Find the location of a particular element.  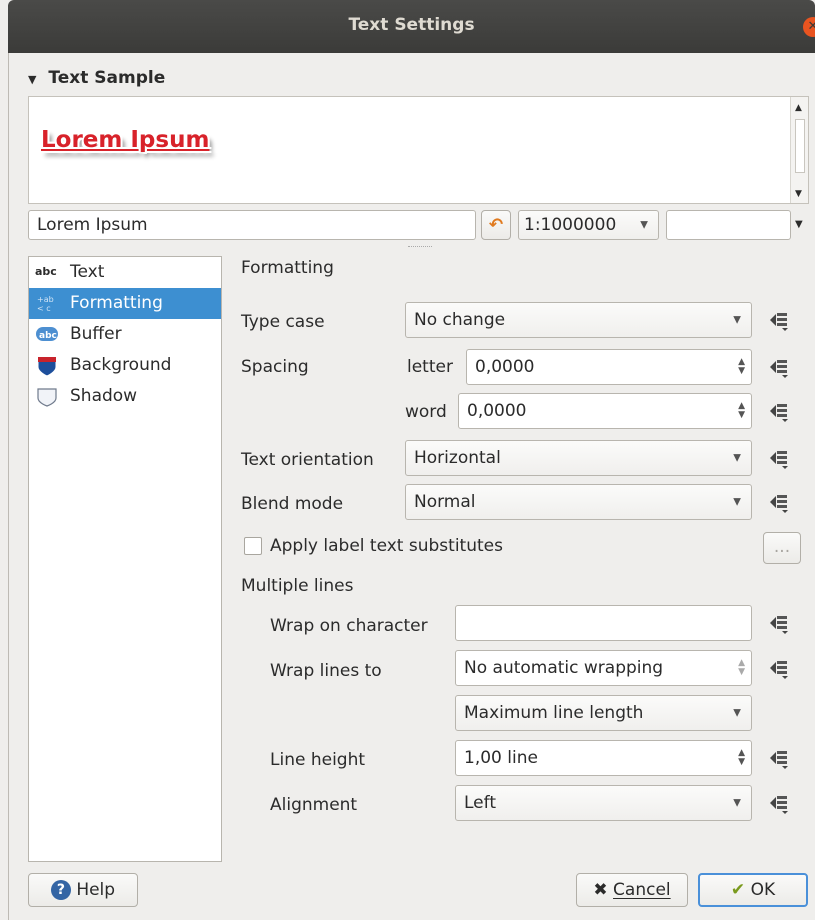

reset-icon: ↶ is located at coordinates (496, 225).